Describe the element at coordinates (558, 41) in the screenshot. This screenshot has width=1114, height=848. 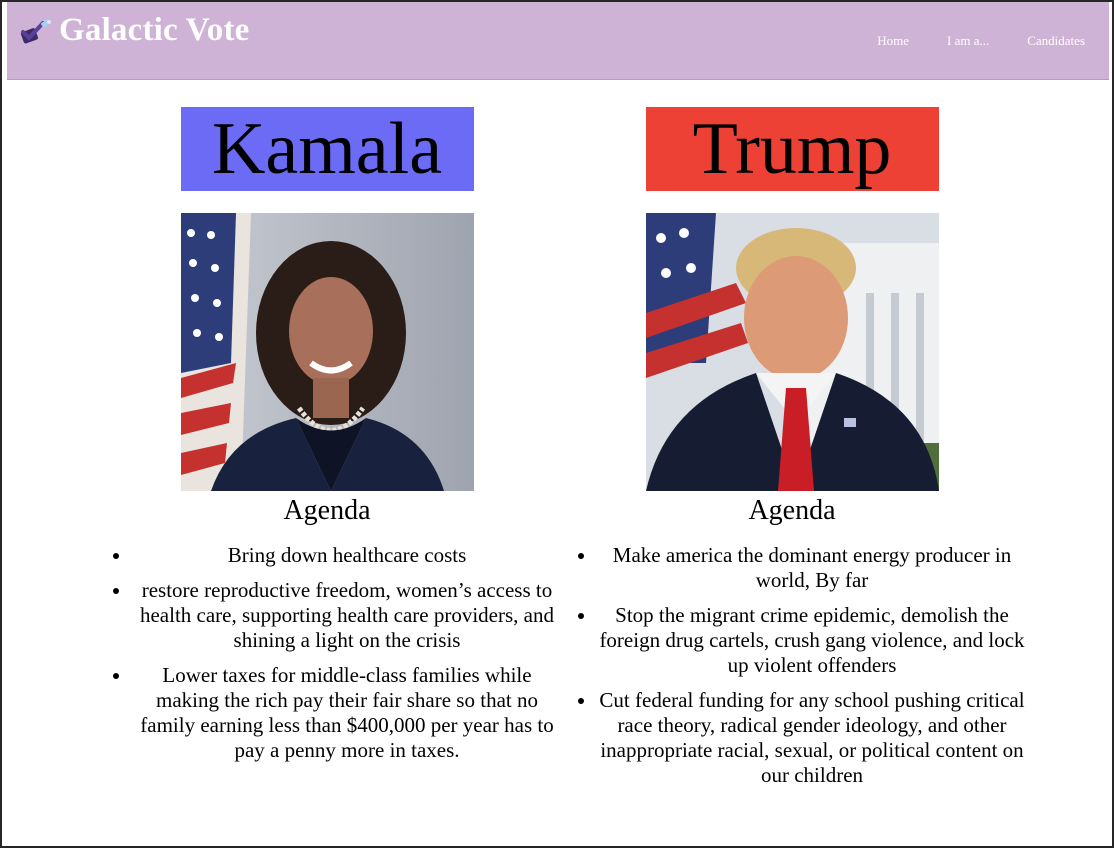
I see `top-navbar: Galactic Vote Home I am a... Candidates` at that location.